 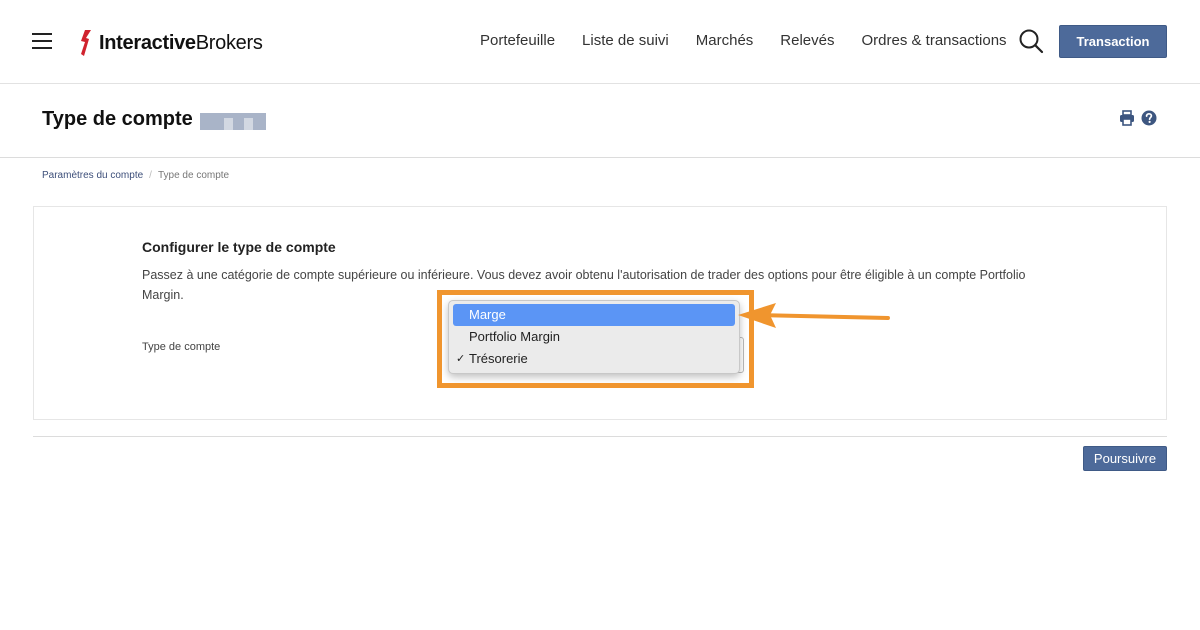 What do you see at coordinates (814, 315) in the screenshot?
I see `annotation-arrow-icon` at bounding box center [814, 315].